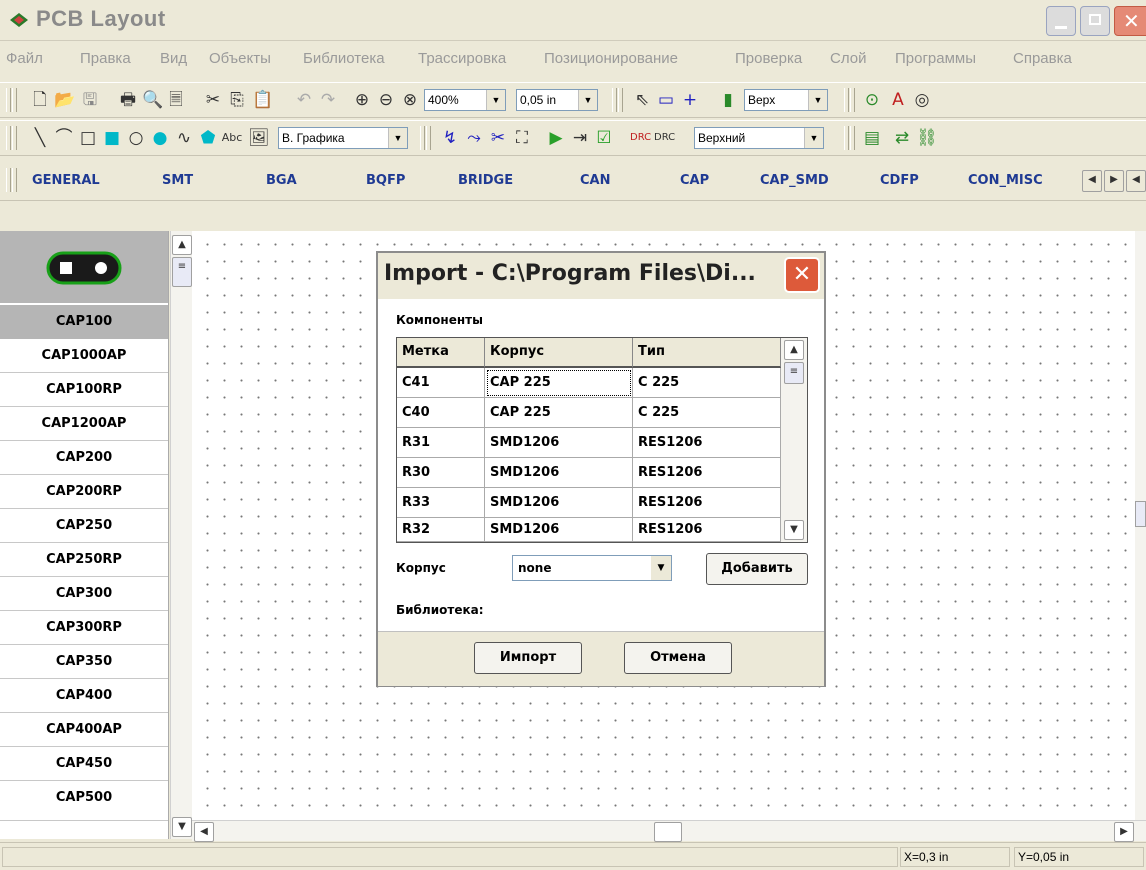  What do you see at coordinates (84, 492) in the screenshot?
I see `list-item: CAP200RP` at bounding box center [84, 492].